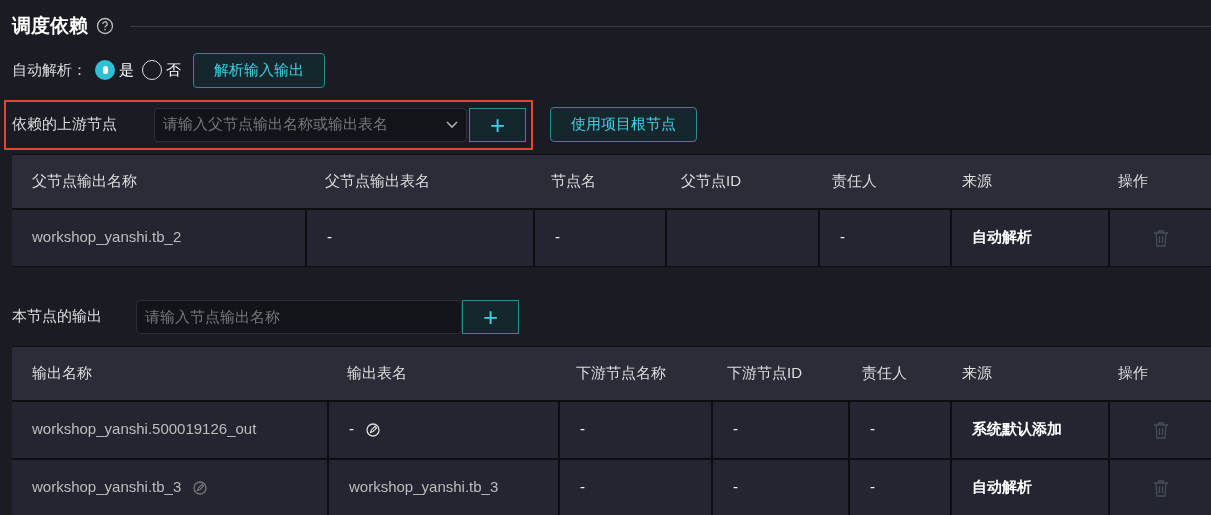 This screenshot has width=1211, height=515. I want to click on radio-option: 否, so click(161, 70).